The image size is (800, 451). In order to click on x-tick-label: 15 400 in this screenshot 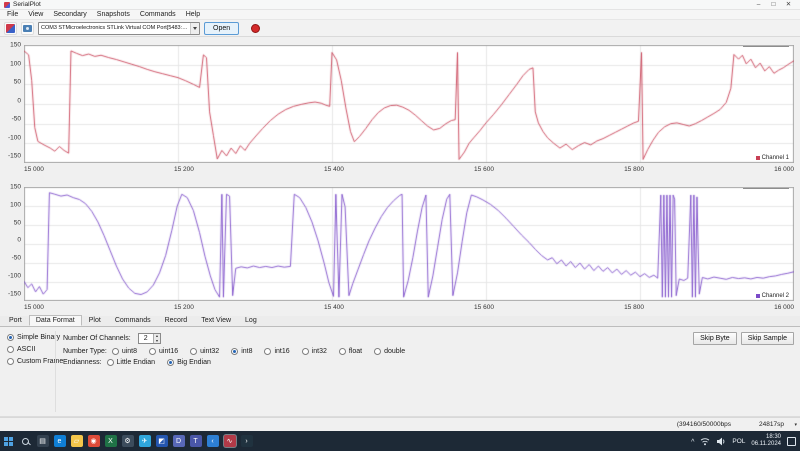, I will do `click(334, 307)`.